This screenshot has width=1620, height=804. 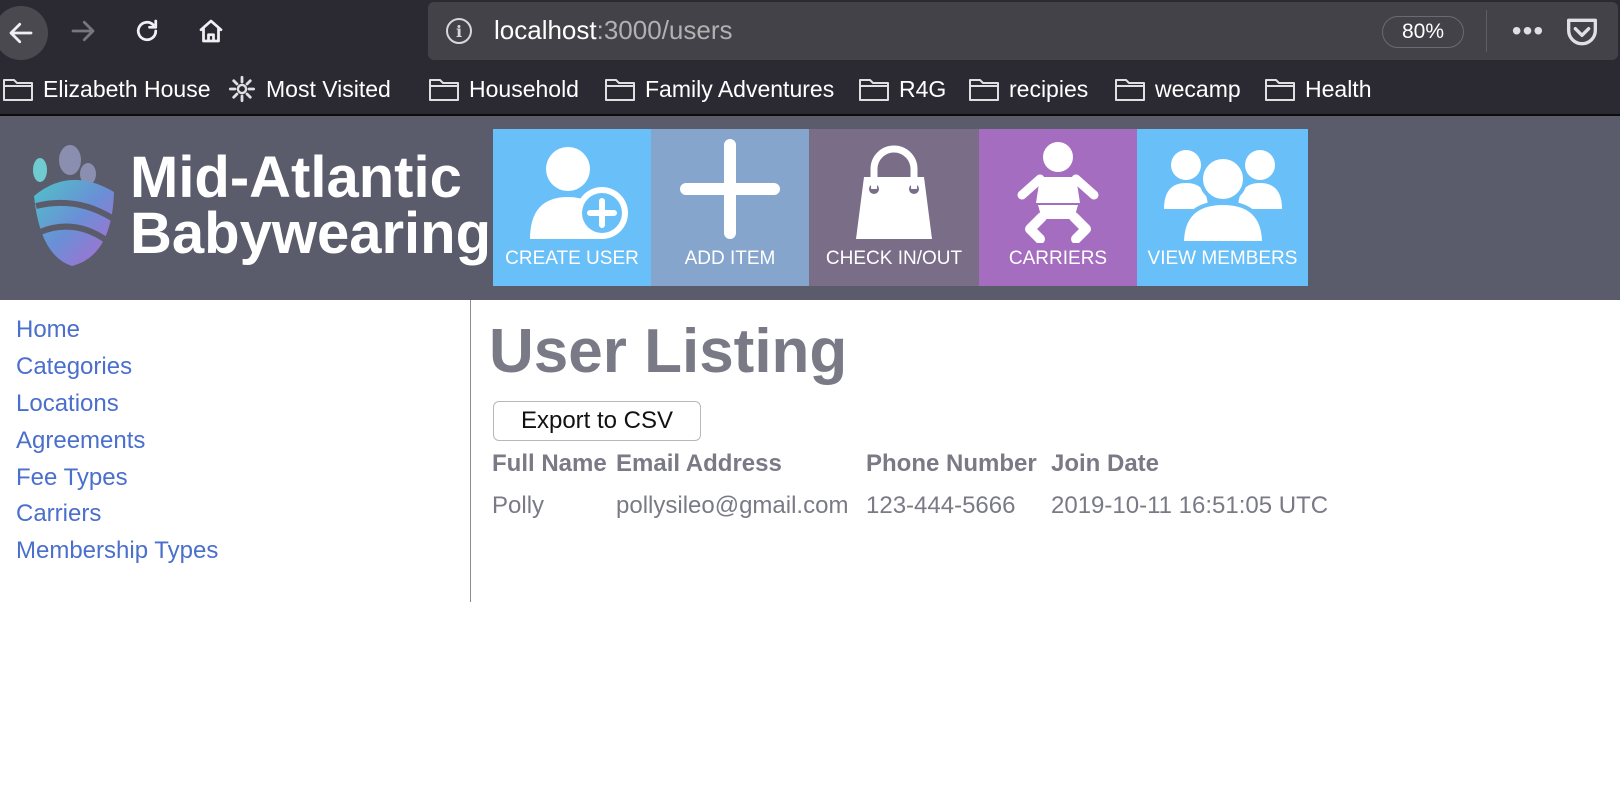 I want to click on logo-line-1: Mid-Atlantic, so click(x=296, y=177).